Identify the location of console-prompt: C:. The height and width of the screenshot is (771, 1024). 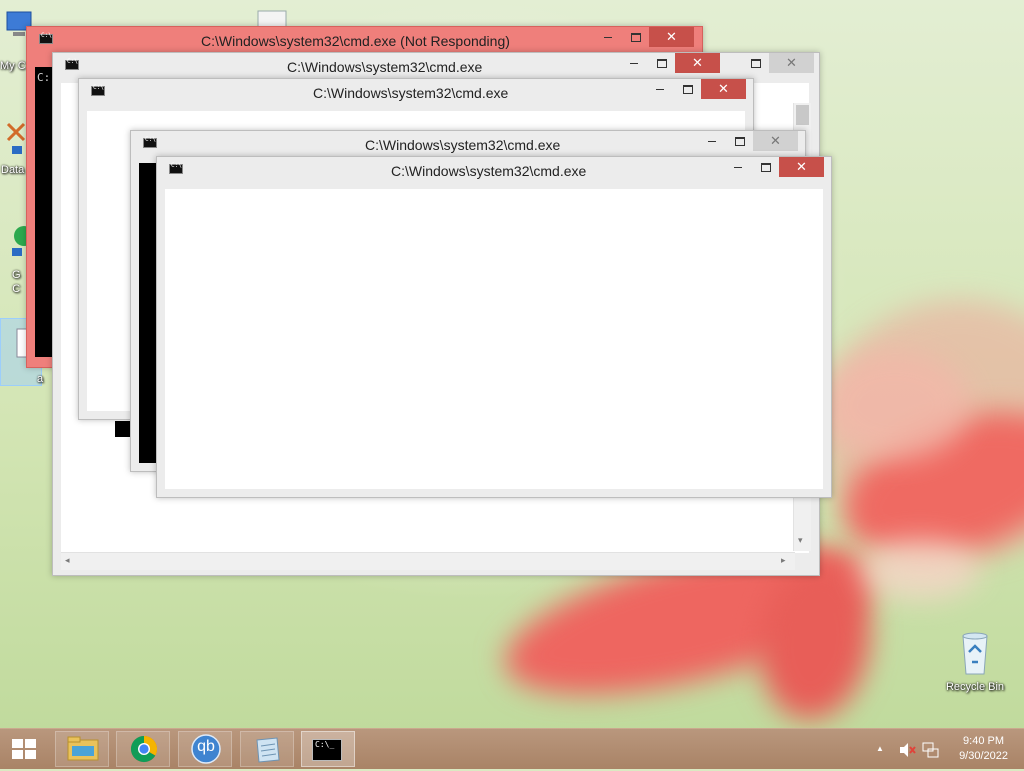
(44, 77).